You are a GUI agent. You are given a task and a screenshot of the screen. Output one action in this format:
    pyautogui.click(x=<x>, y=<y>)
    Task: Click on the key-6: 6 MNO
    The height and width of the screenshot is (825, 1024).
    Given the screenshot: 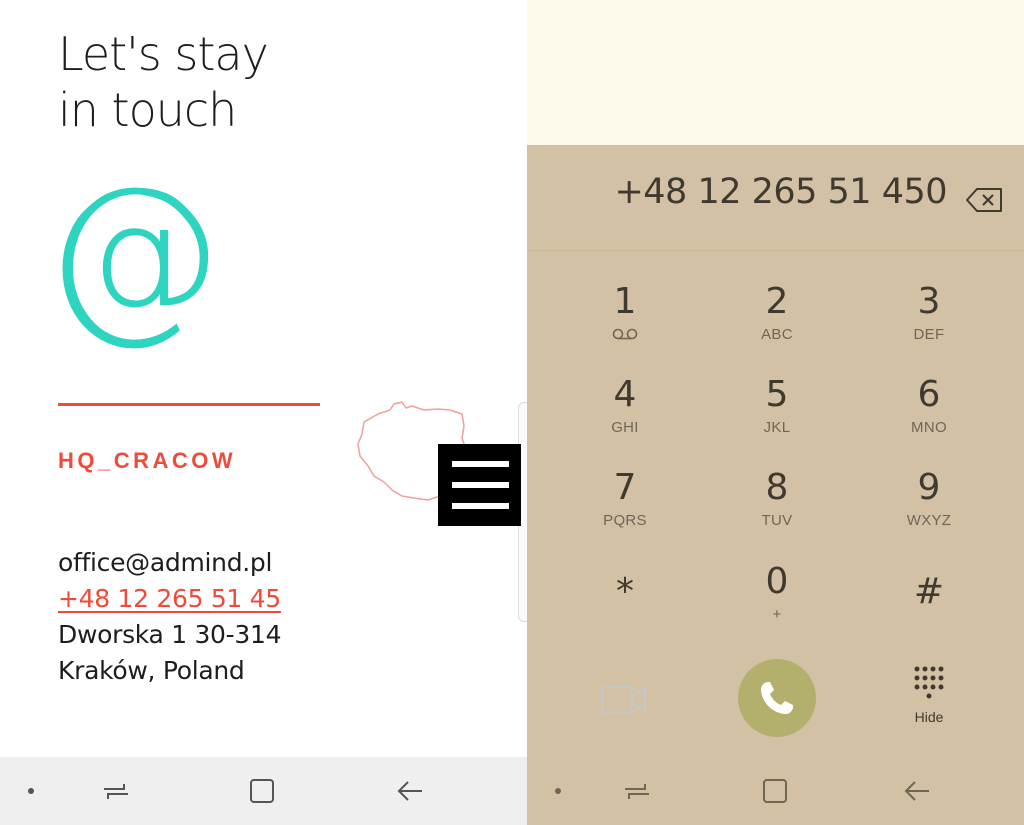 What is the action you would take?
    pyautogui.click(x=929, y=416)
    